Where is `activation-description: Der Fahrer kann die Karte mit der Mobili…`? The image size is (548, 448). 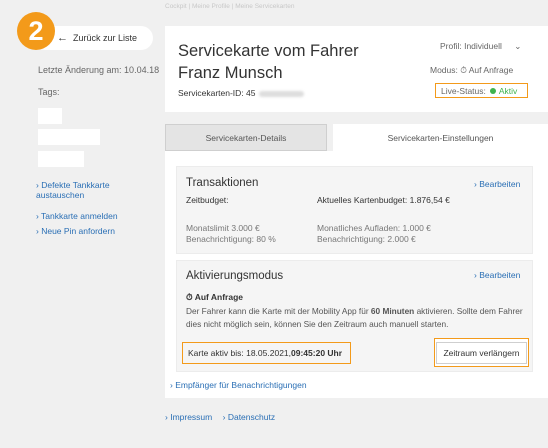 activation-description: Der Fahrer kann die Karte mit der Mobili… is located at coordinates (356, 318).